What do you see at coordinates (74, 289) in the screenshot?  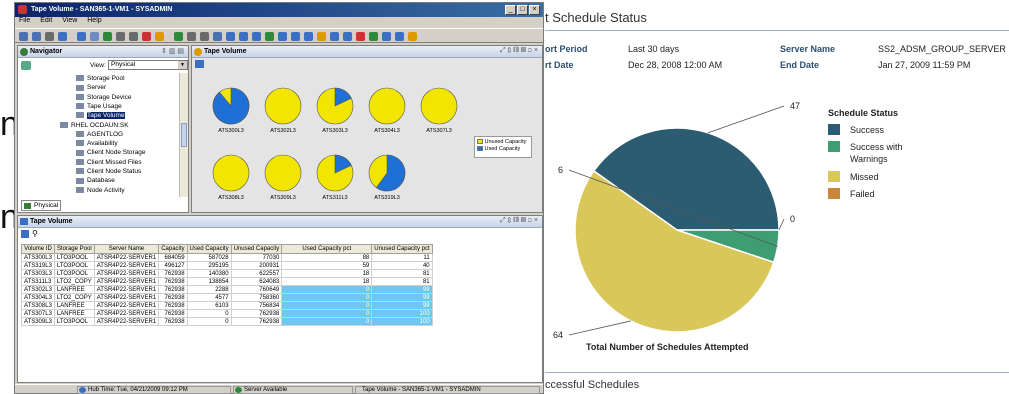 I see `table-cell: LANFREE` at bounding box center [74, 289].